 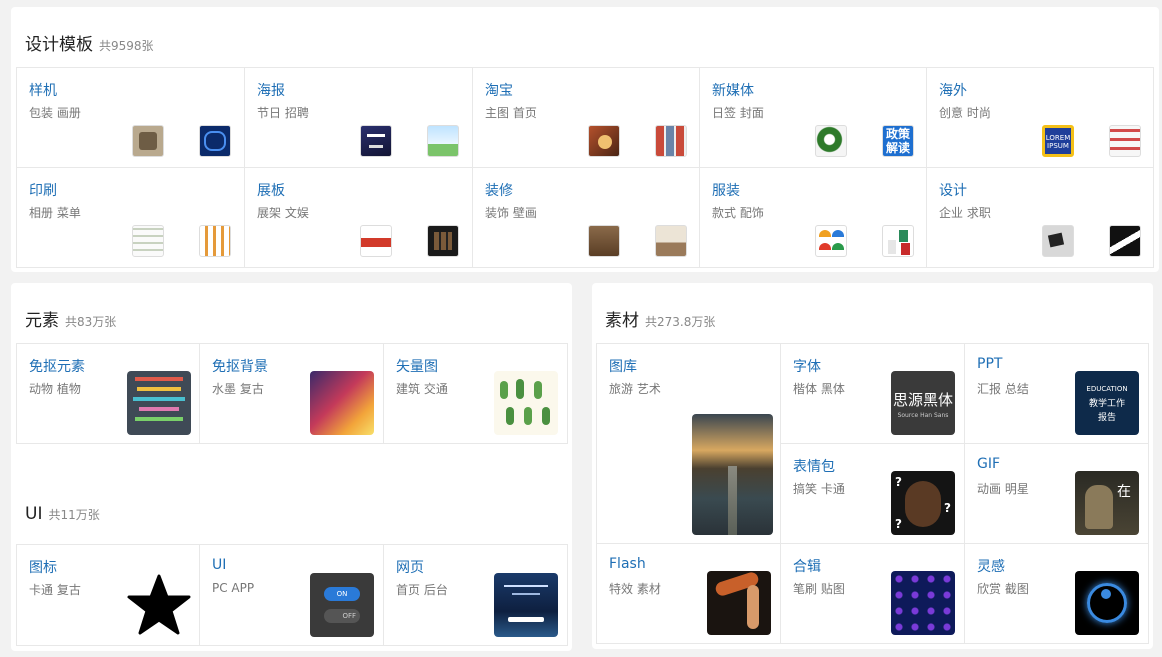 I want to click on material-tags: 楷体 黑体, so click(x=819, y=389).